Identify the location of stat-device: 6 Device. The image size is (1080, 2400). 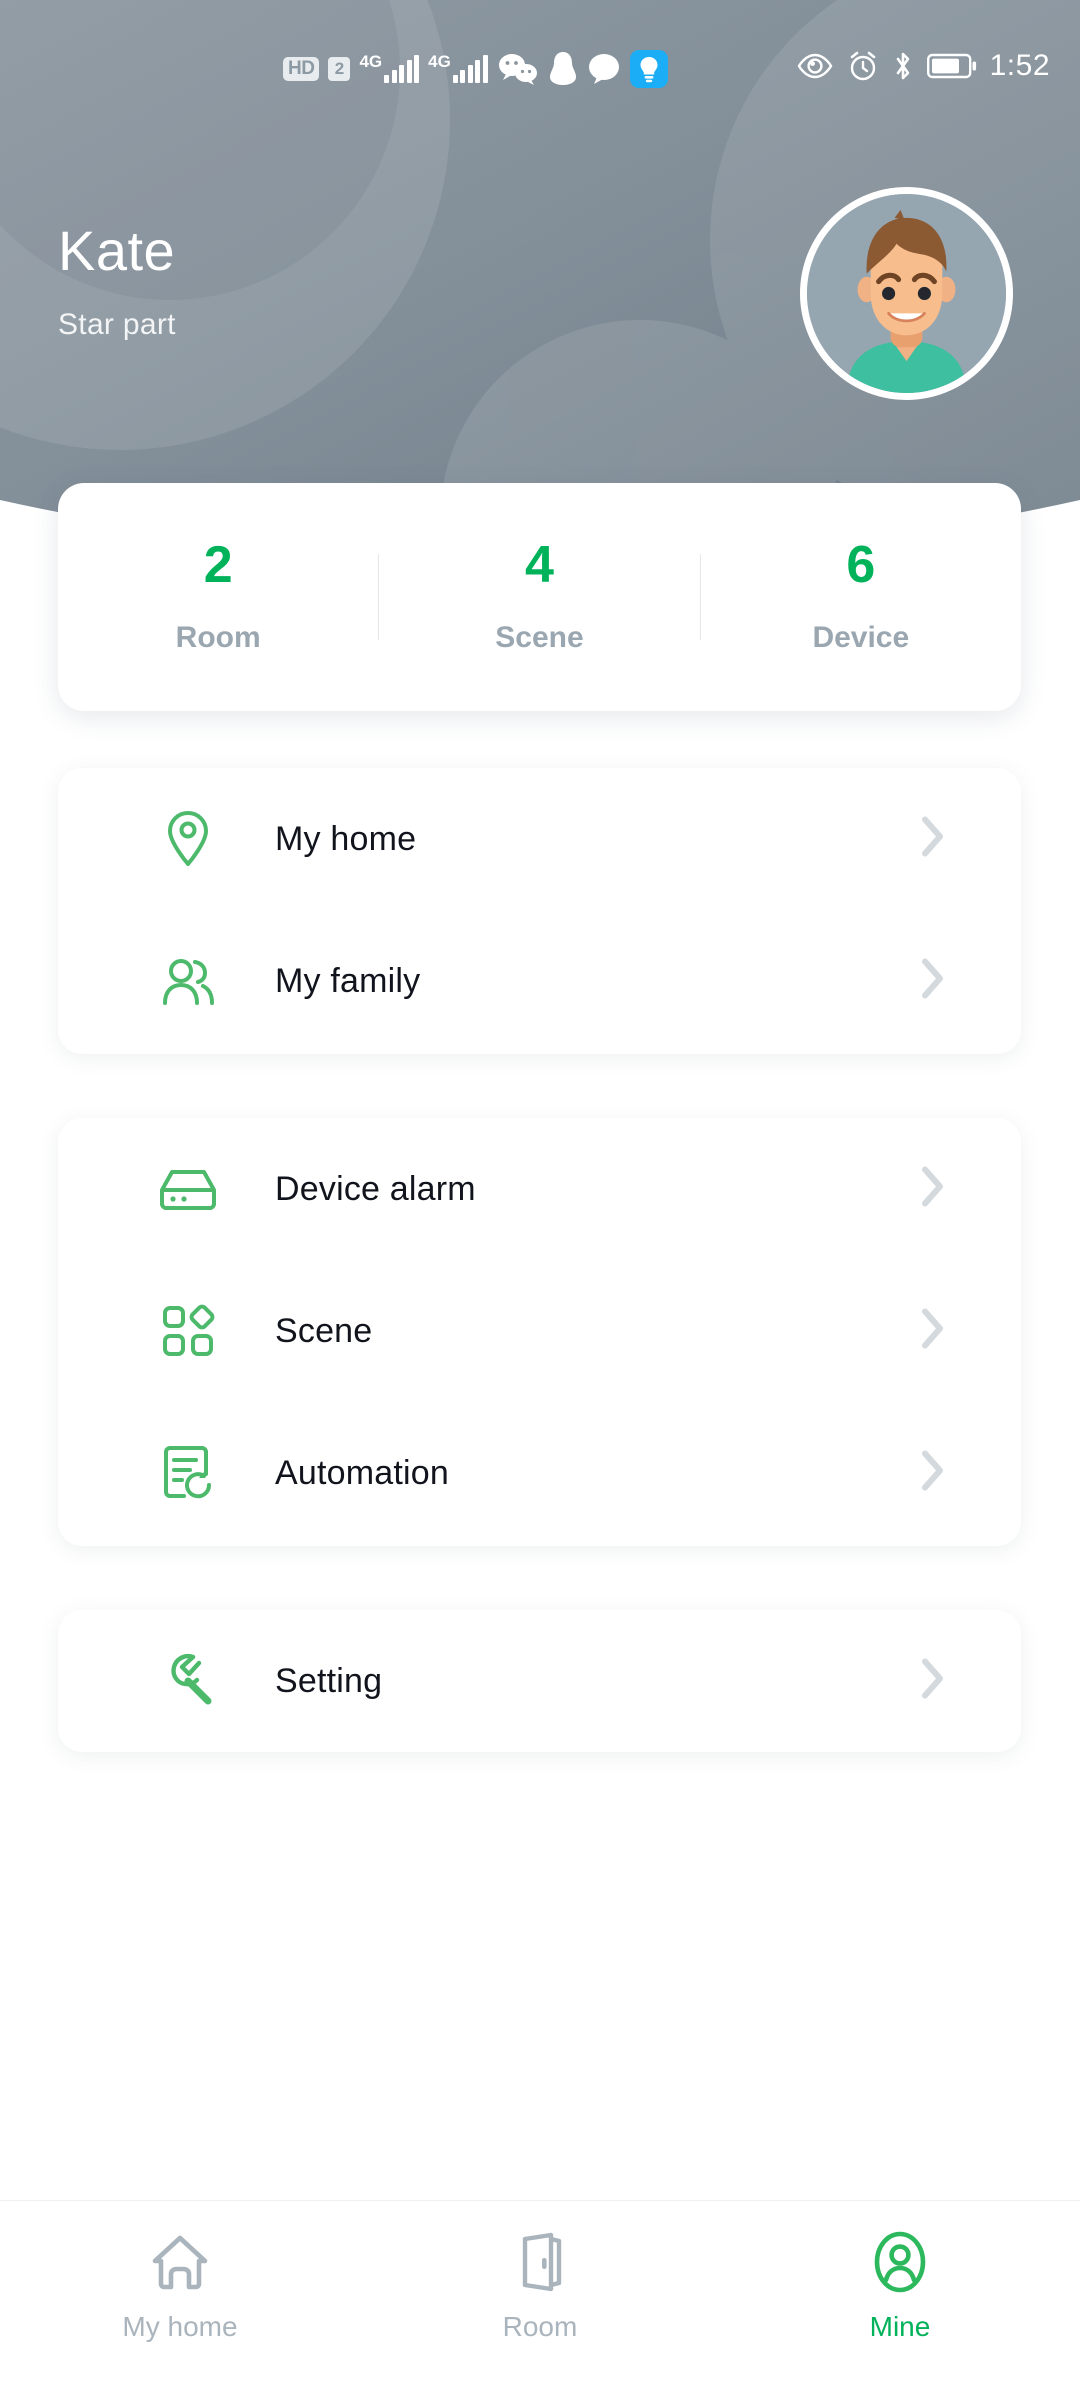
(861, 597).